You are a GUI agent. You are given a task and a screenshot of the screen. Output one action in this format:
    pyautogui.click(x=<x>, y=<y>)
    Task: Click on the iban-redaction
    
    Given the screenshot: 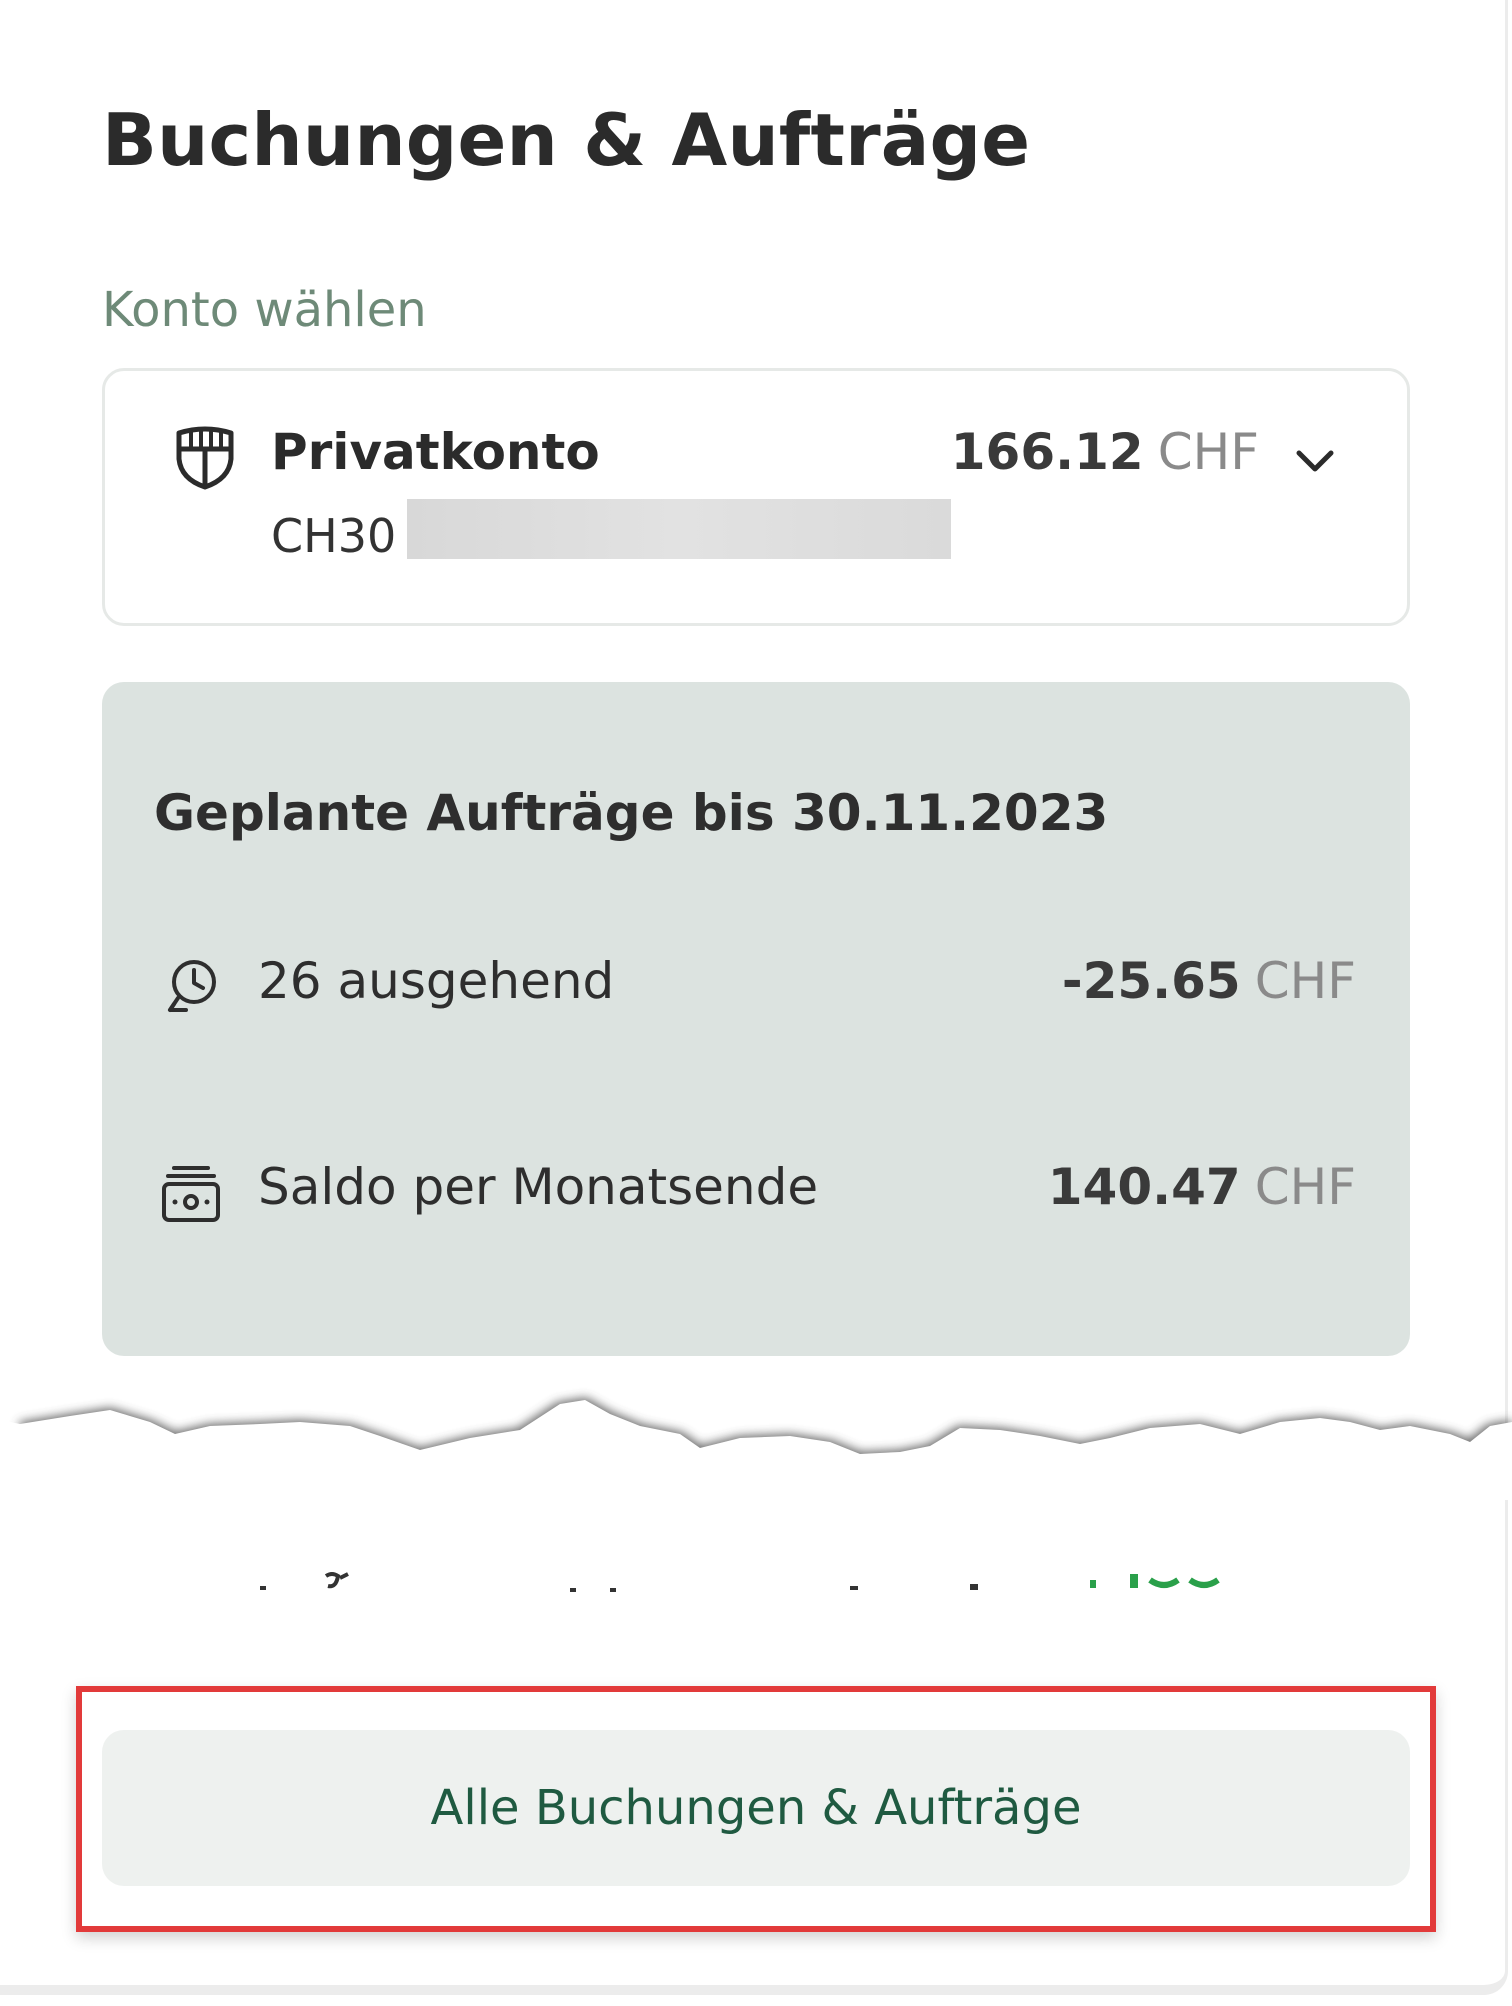 What is the action you would take?
    pyautogui.click(x=679, y=529)
    